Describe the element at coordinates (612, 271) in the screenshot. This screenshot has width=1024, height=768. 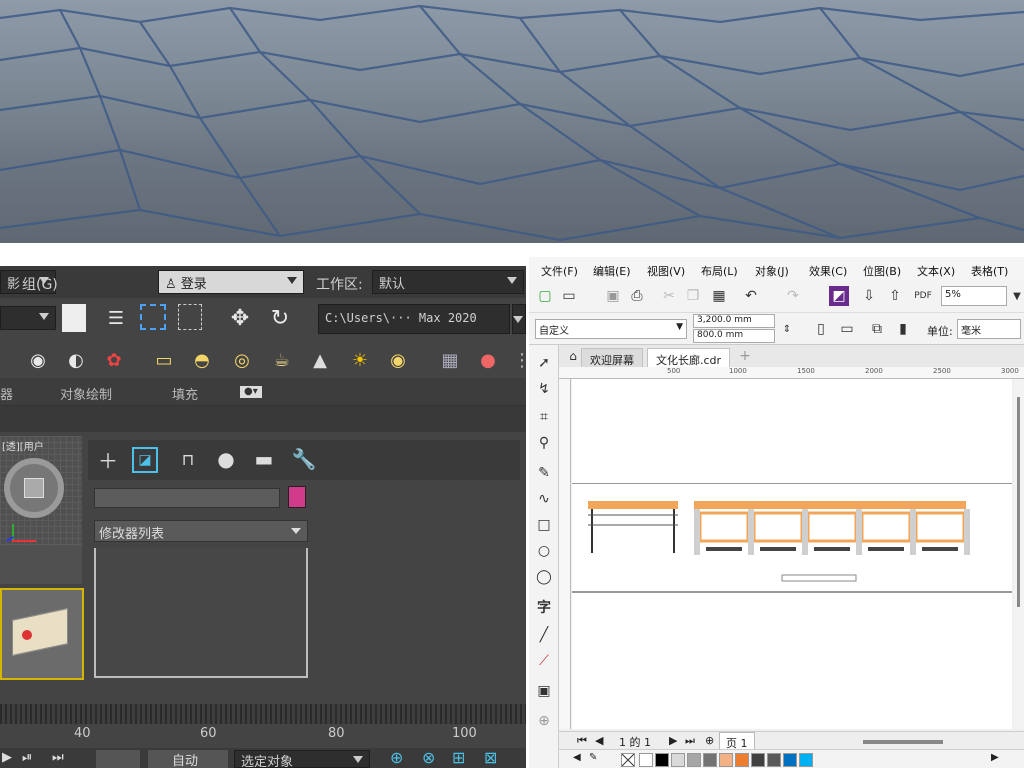
I see `menu-edit: 编辑(E)` at that location.